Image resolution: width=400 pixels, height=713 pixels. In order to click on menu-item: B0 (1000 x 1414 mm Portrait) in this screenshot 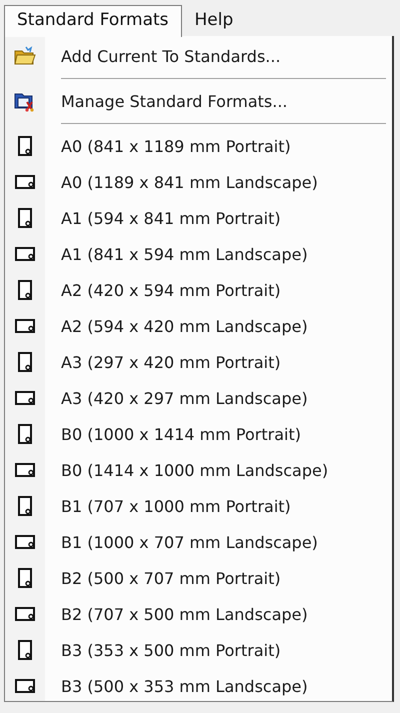, I will do `click(198, 434)`.